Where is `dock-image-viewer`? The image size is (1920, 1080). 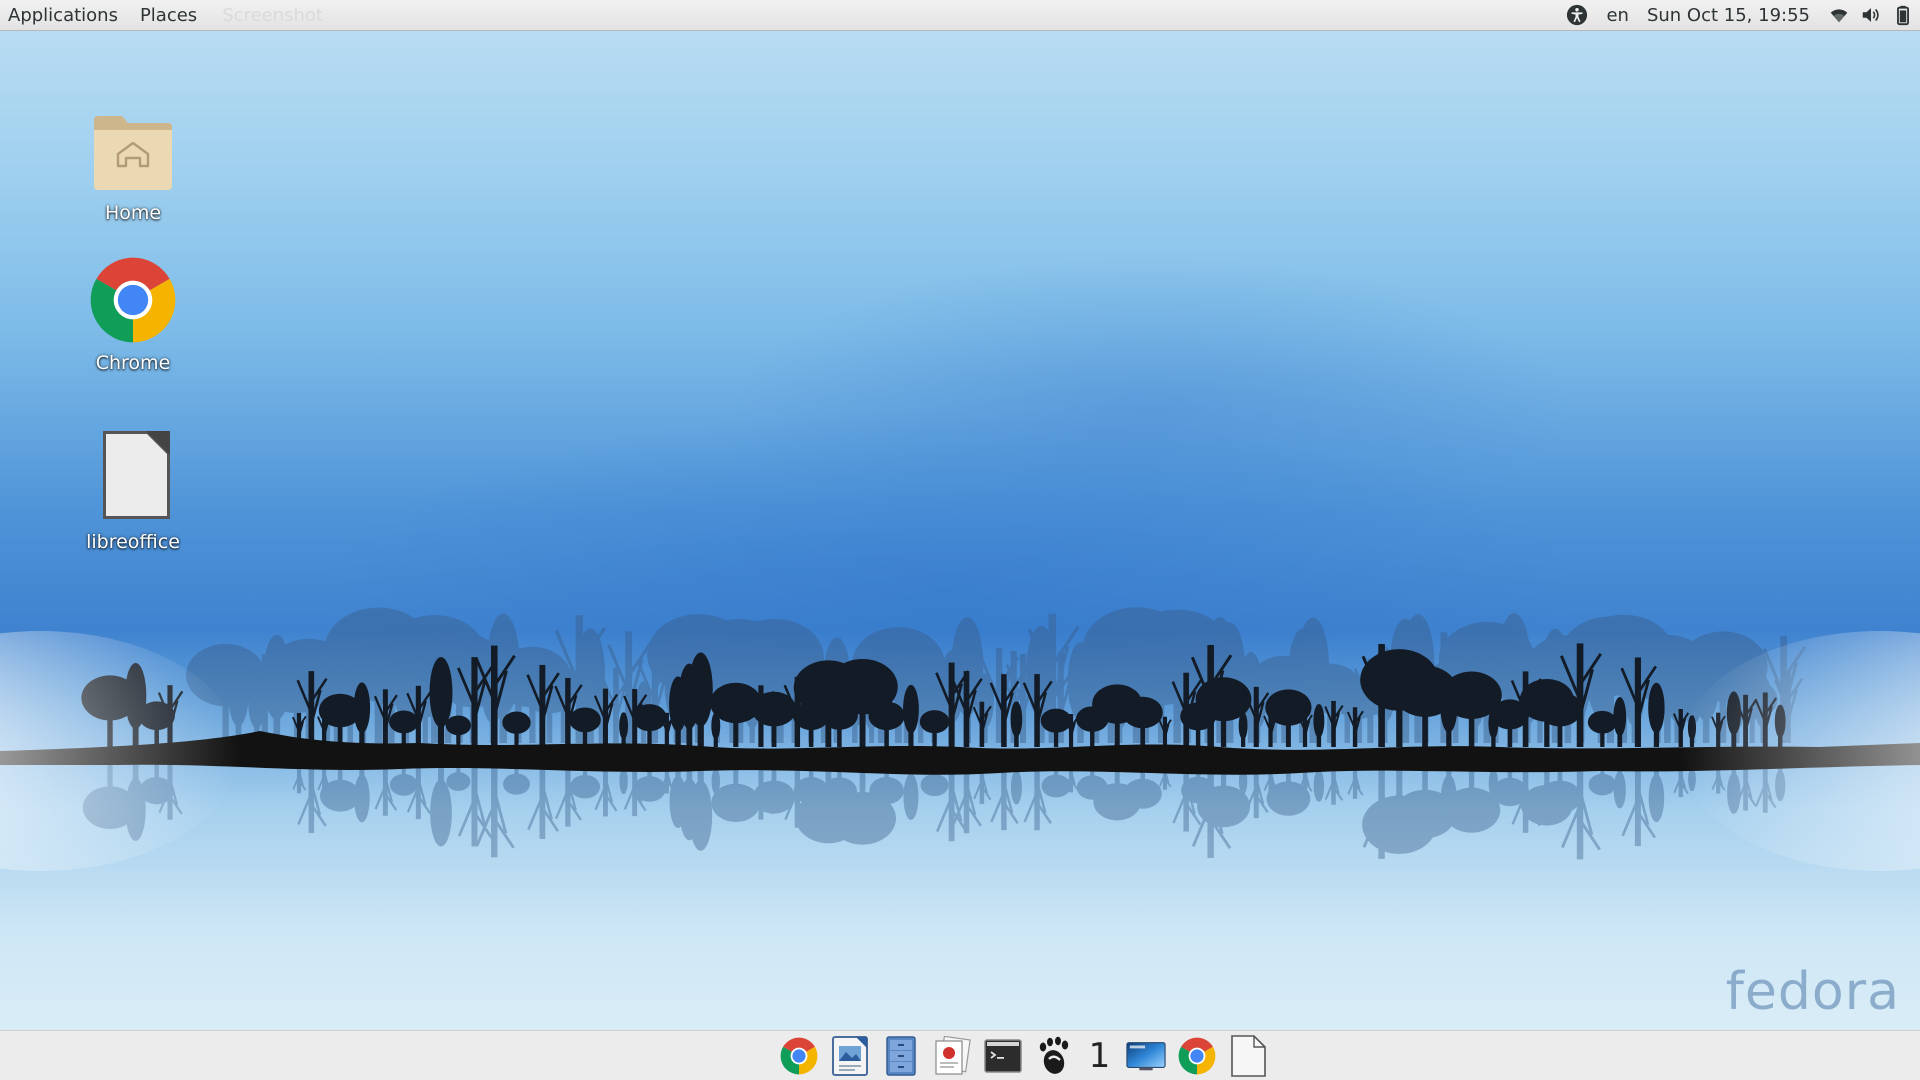 dock-image-viewer is located at coordinates (850, 1056).